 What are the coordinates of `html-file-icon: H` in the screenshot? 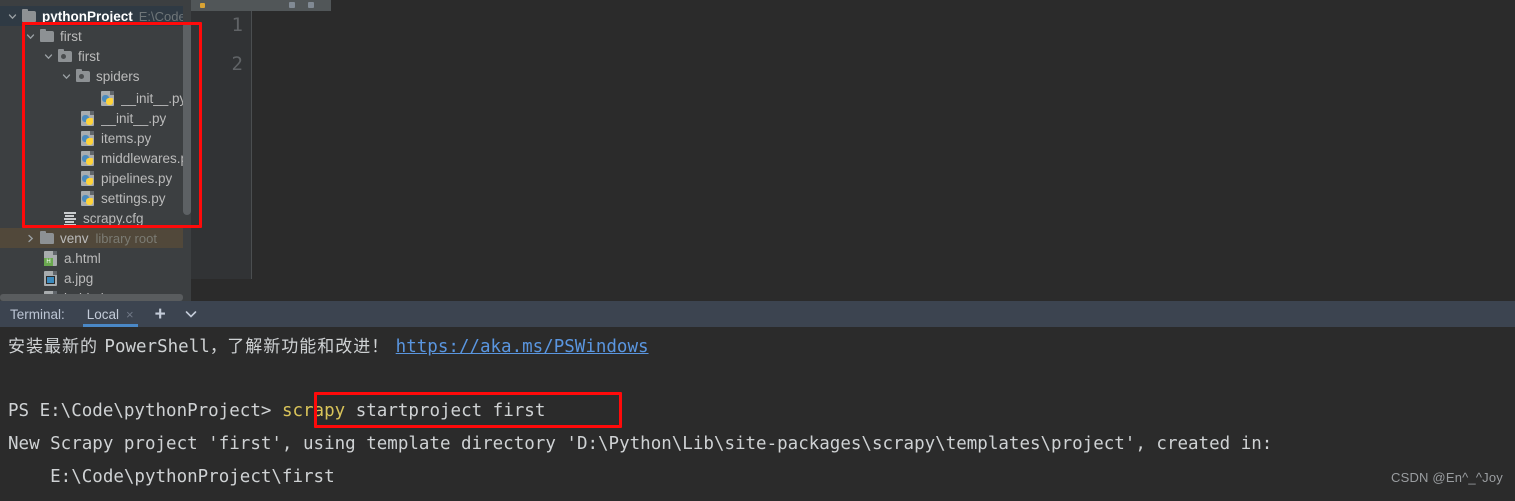 It's located at (51, 258).